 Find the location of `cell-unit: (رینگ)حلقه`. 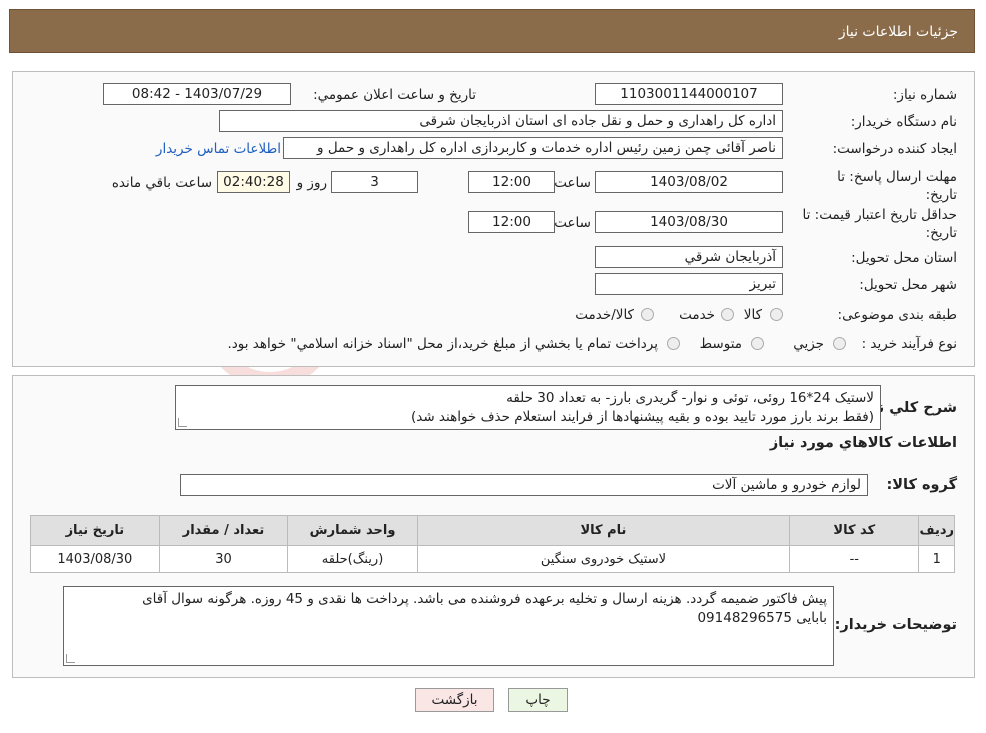

cell-unit: (رینگ)حلقه is located at coordinates (352, 559).